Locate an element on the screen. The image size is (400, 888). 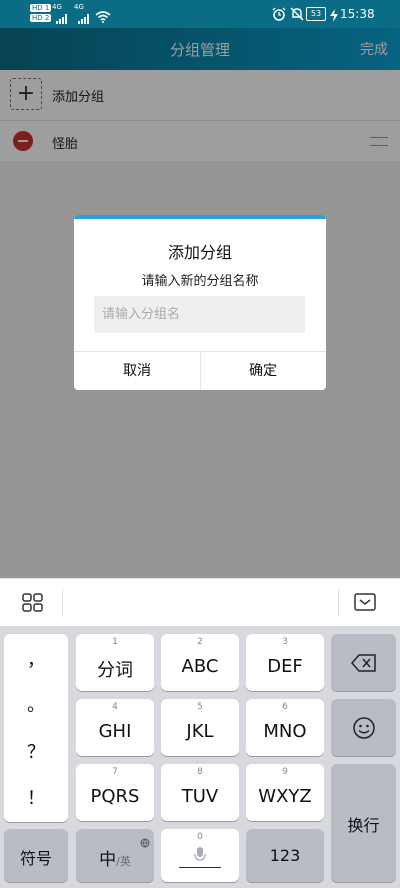
key-label: GHI is located at coordinates (115, 731).